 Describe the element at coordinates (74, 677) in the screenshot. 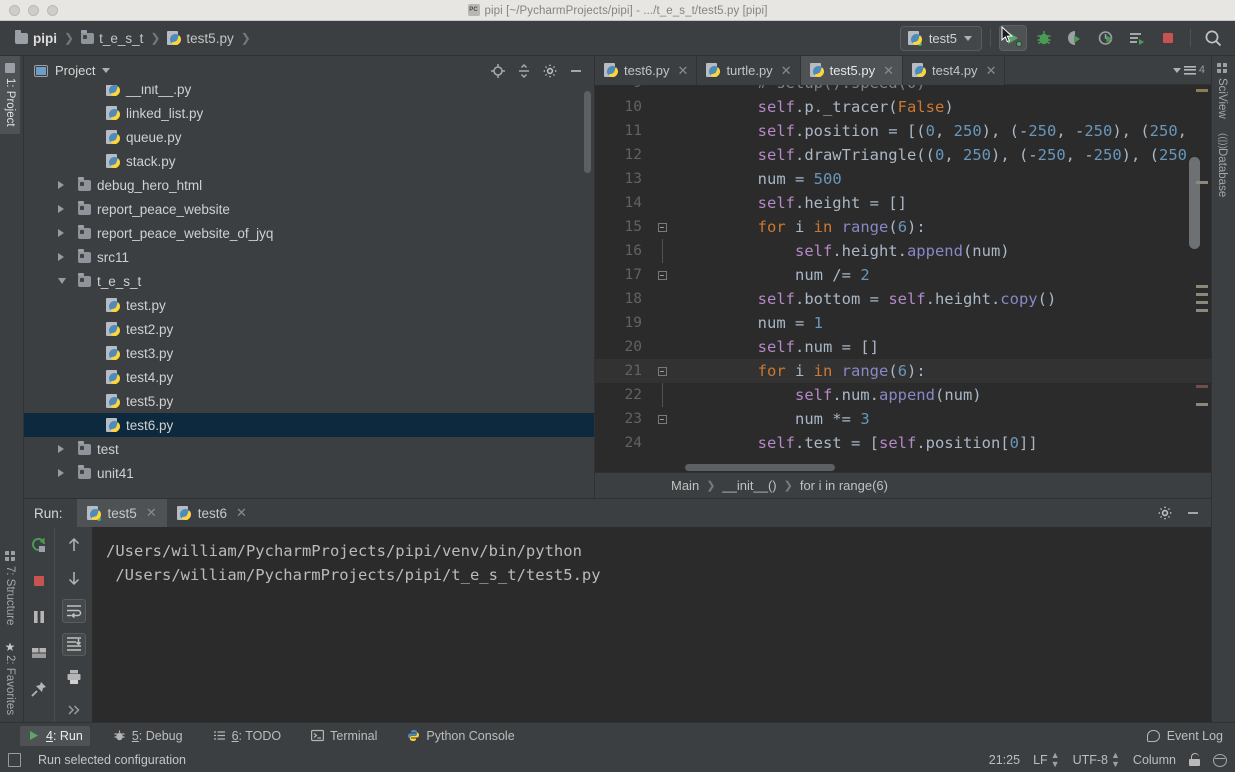

I see `print-button` at that location.